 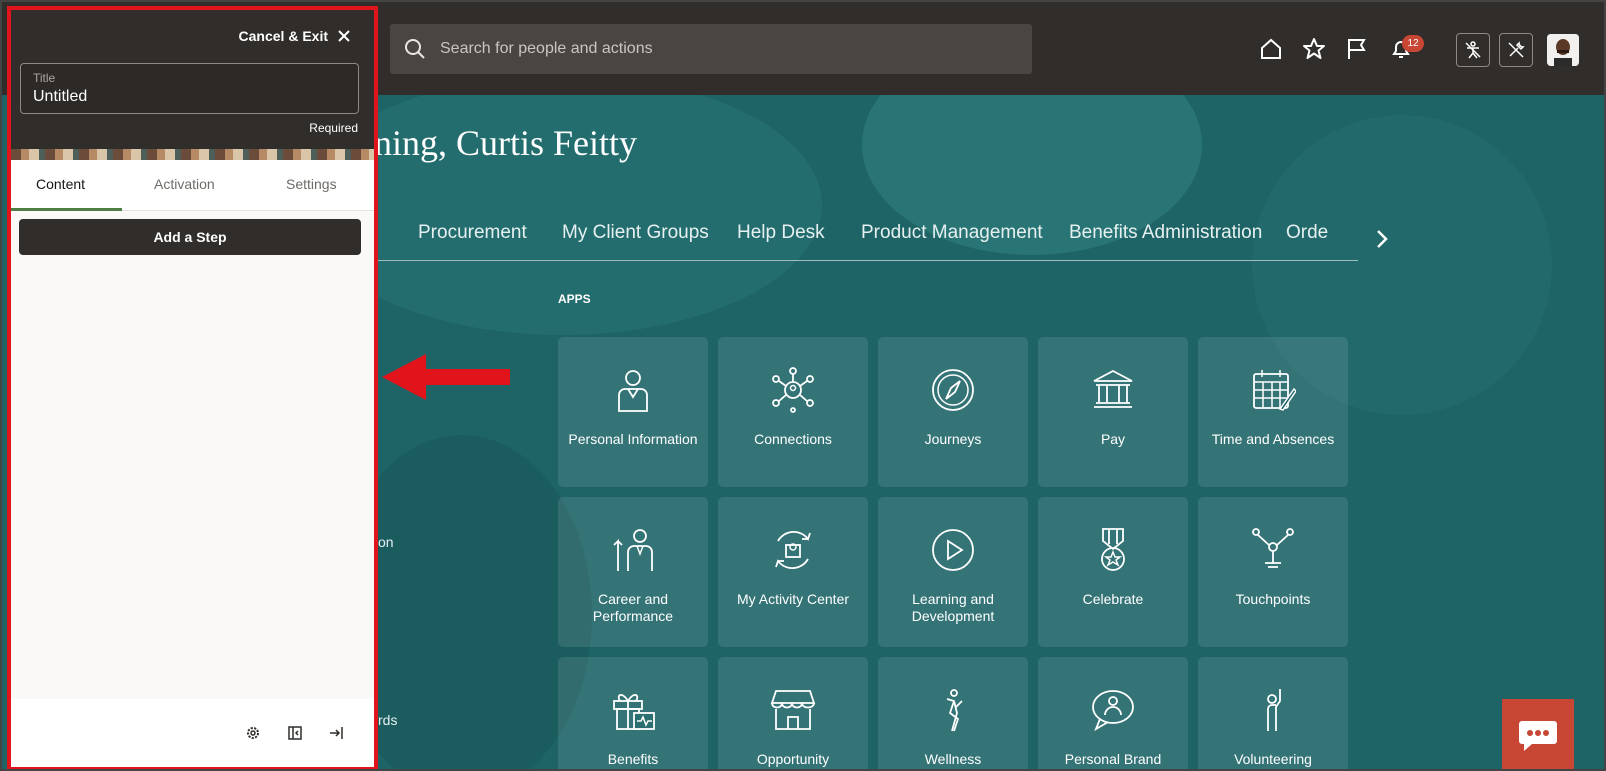 I want to click on app-tile-career-and-performance: Career and Performance, so click(x=633, y=572).